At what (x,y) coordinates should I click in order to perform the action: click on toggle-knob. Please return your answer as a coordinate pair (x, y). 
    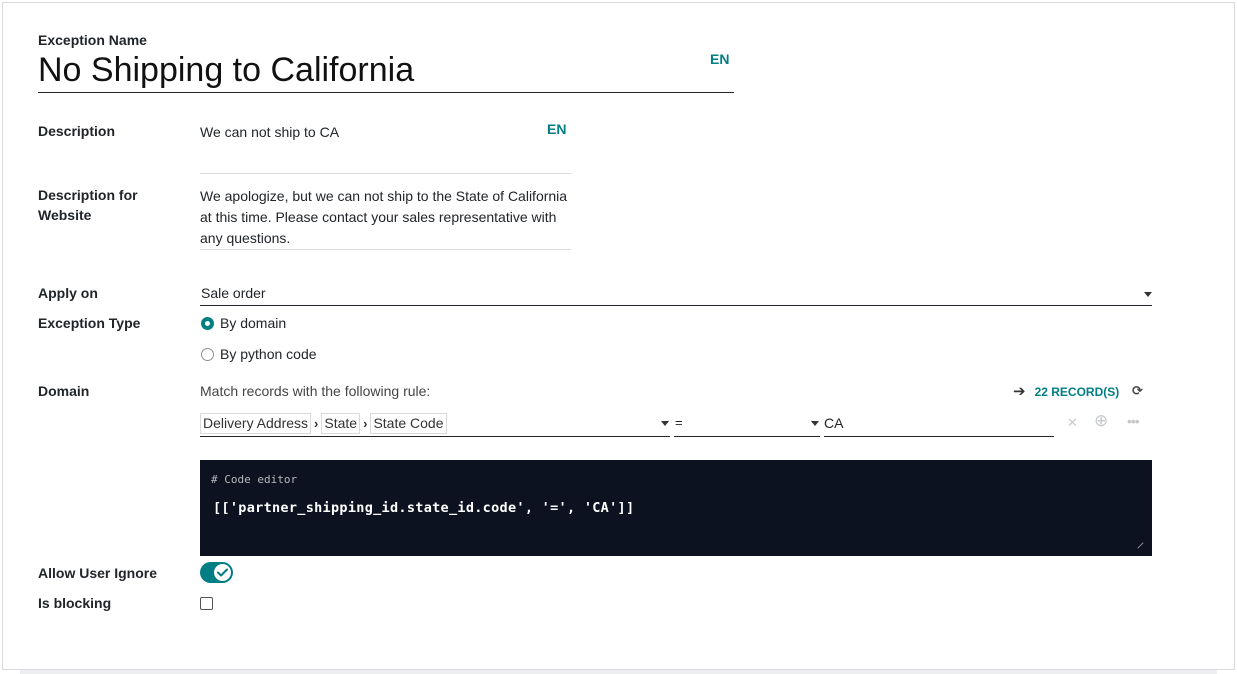
    Looking at the image, I should click on (222, 572).